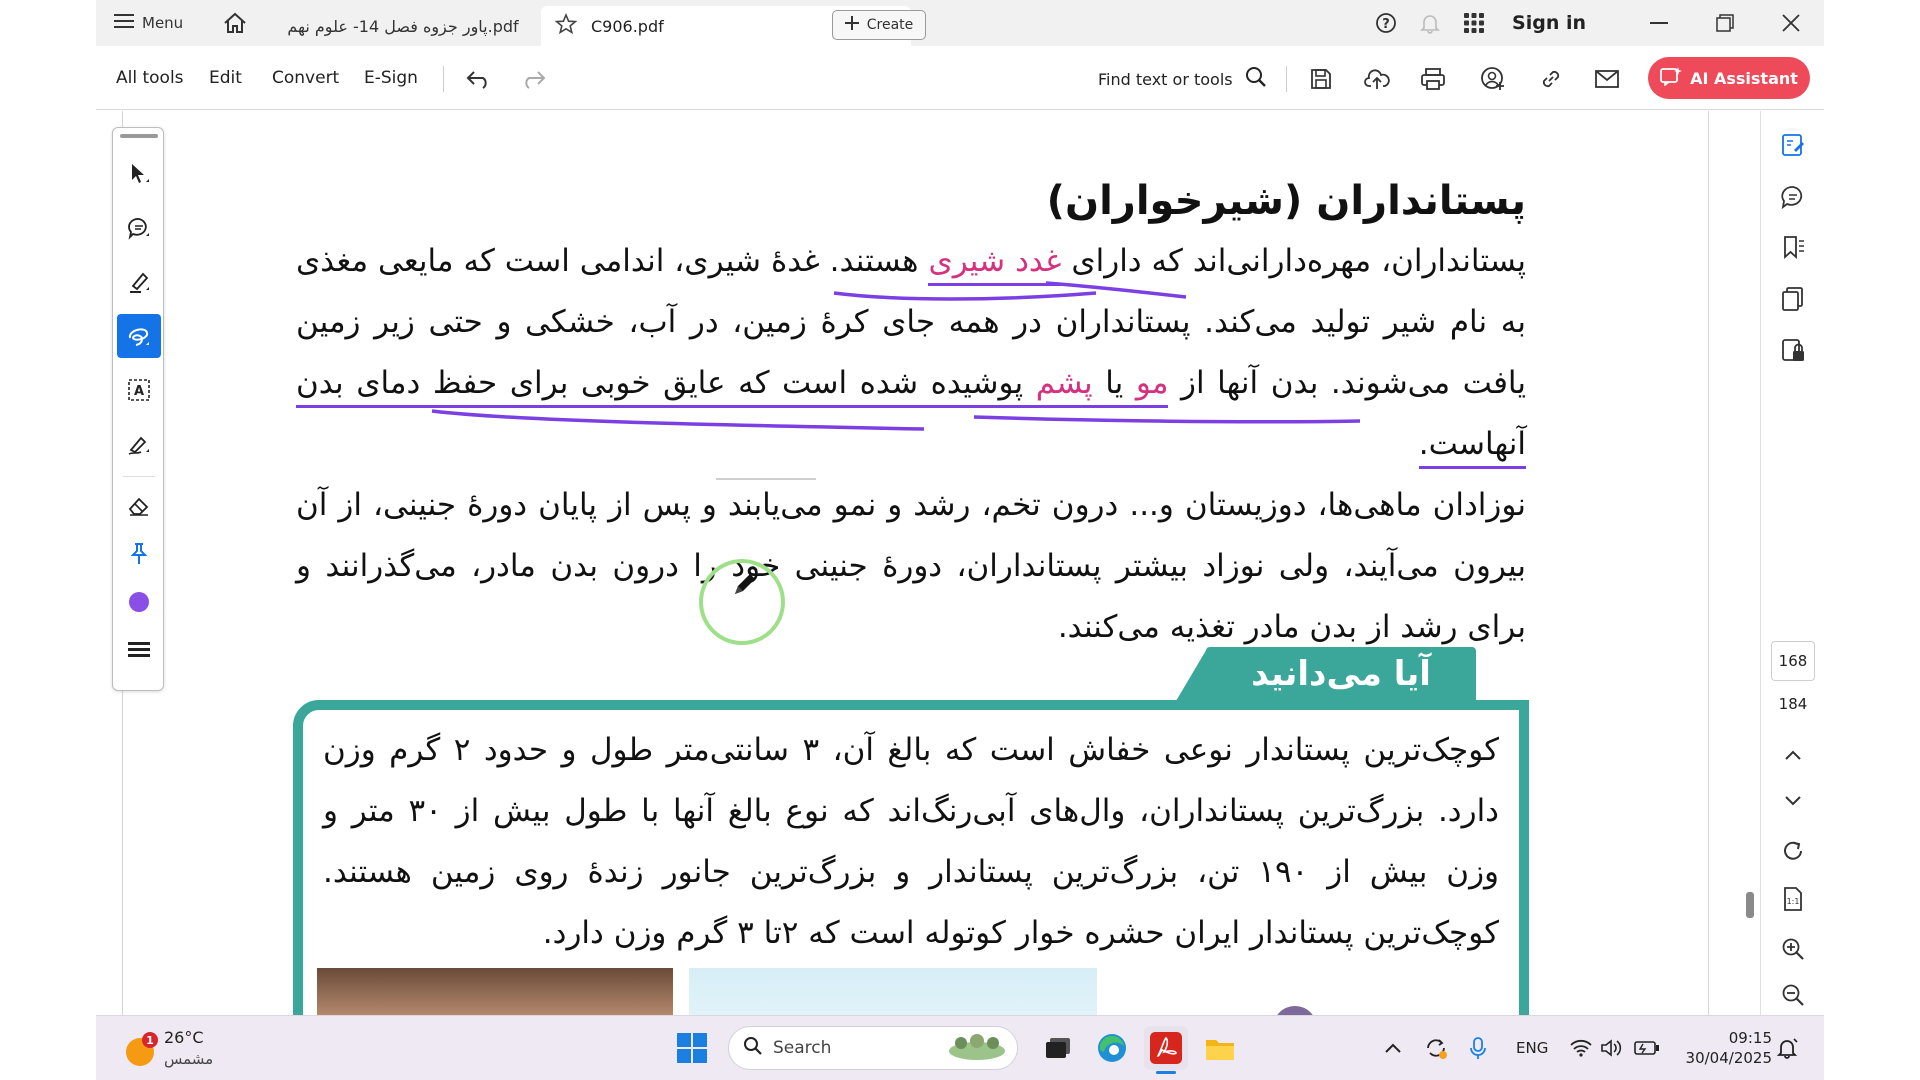 Image resolution: width=1920 pixels, height=1080 pixels. What do you see at coordinates (124, 23) in the screenshot?
I see `hamburger-icon` at bounding box center [124, 23].